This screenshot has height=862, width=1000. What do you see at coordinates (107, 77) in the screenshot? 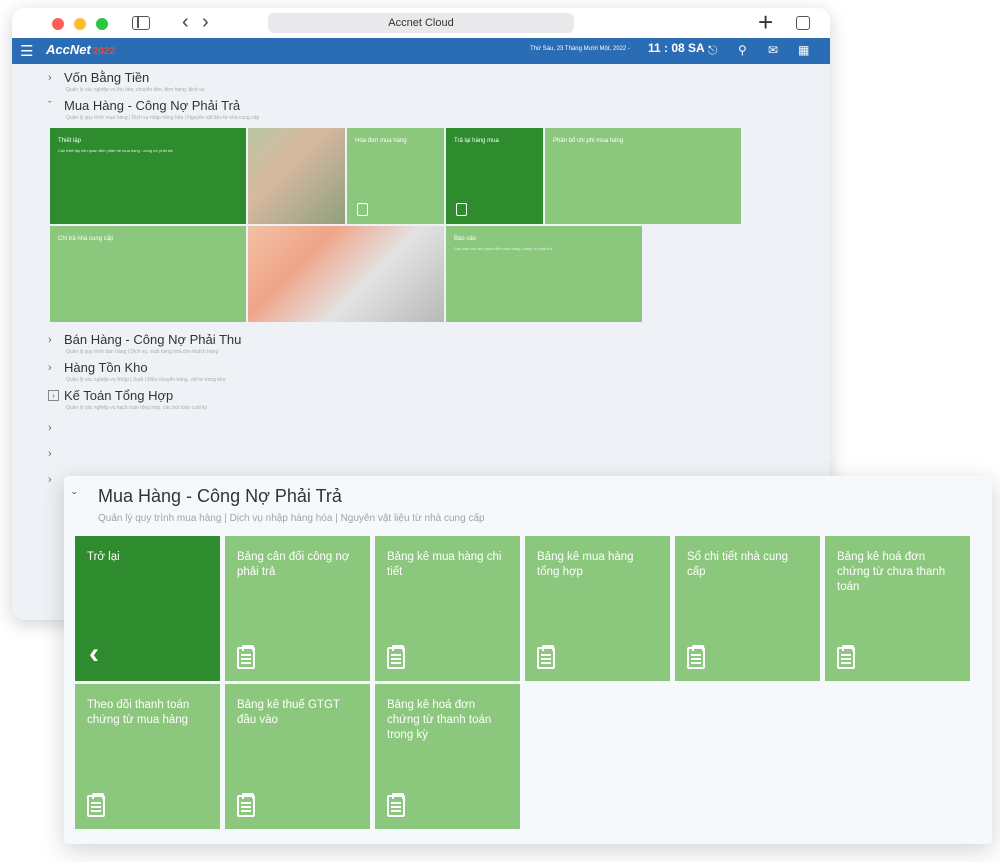
I see `module-title: Vốn Bằng Tiền` at bounding box center [107, 77].